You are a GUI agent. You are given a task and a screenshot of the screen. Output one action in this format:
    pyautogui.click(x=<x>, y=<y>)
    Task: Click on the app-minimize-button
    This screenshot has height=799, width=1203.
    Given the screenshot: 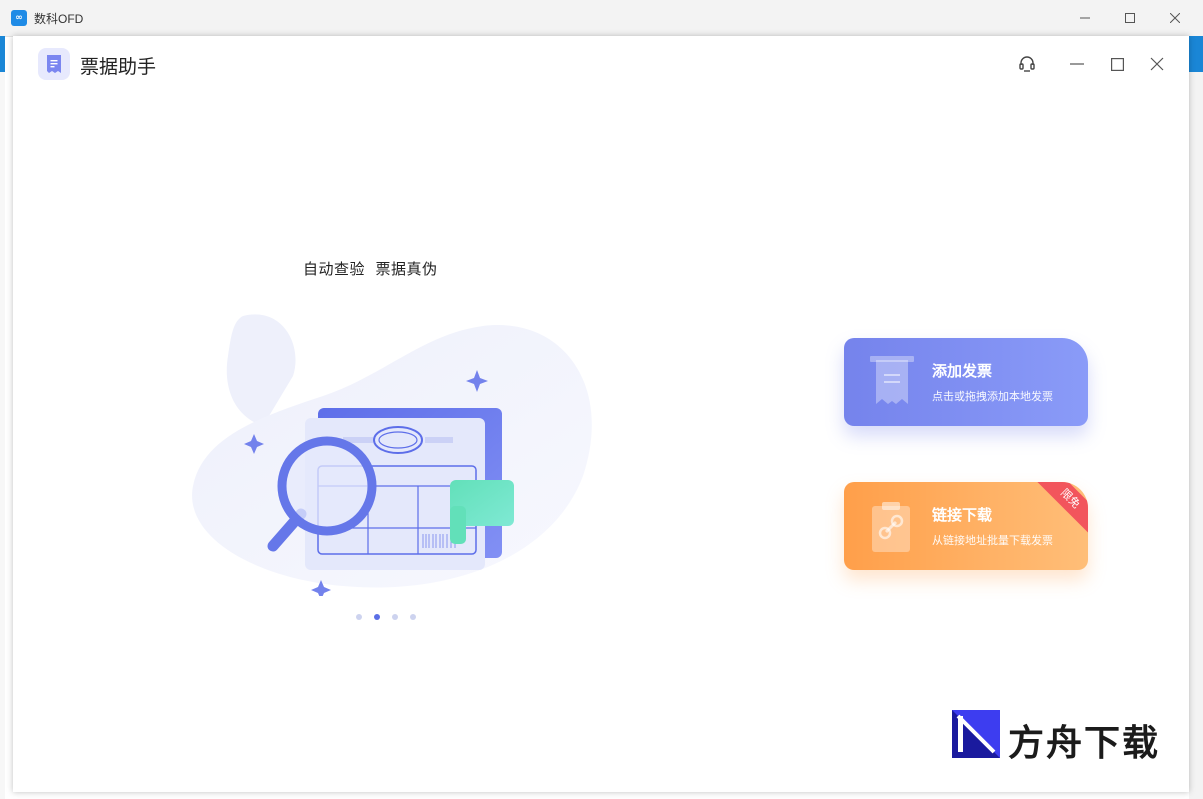 What is the action you would take?
    pyautogui.click(x=1077, y=64)
    